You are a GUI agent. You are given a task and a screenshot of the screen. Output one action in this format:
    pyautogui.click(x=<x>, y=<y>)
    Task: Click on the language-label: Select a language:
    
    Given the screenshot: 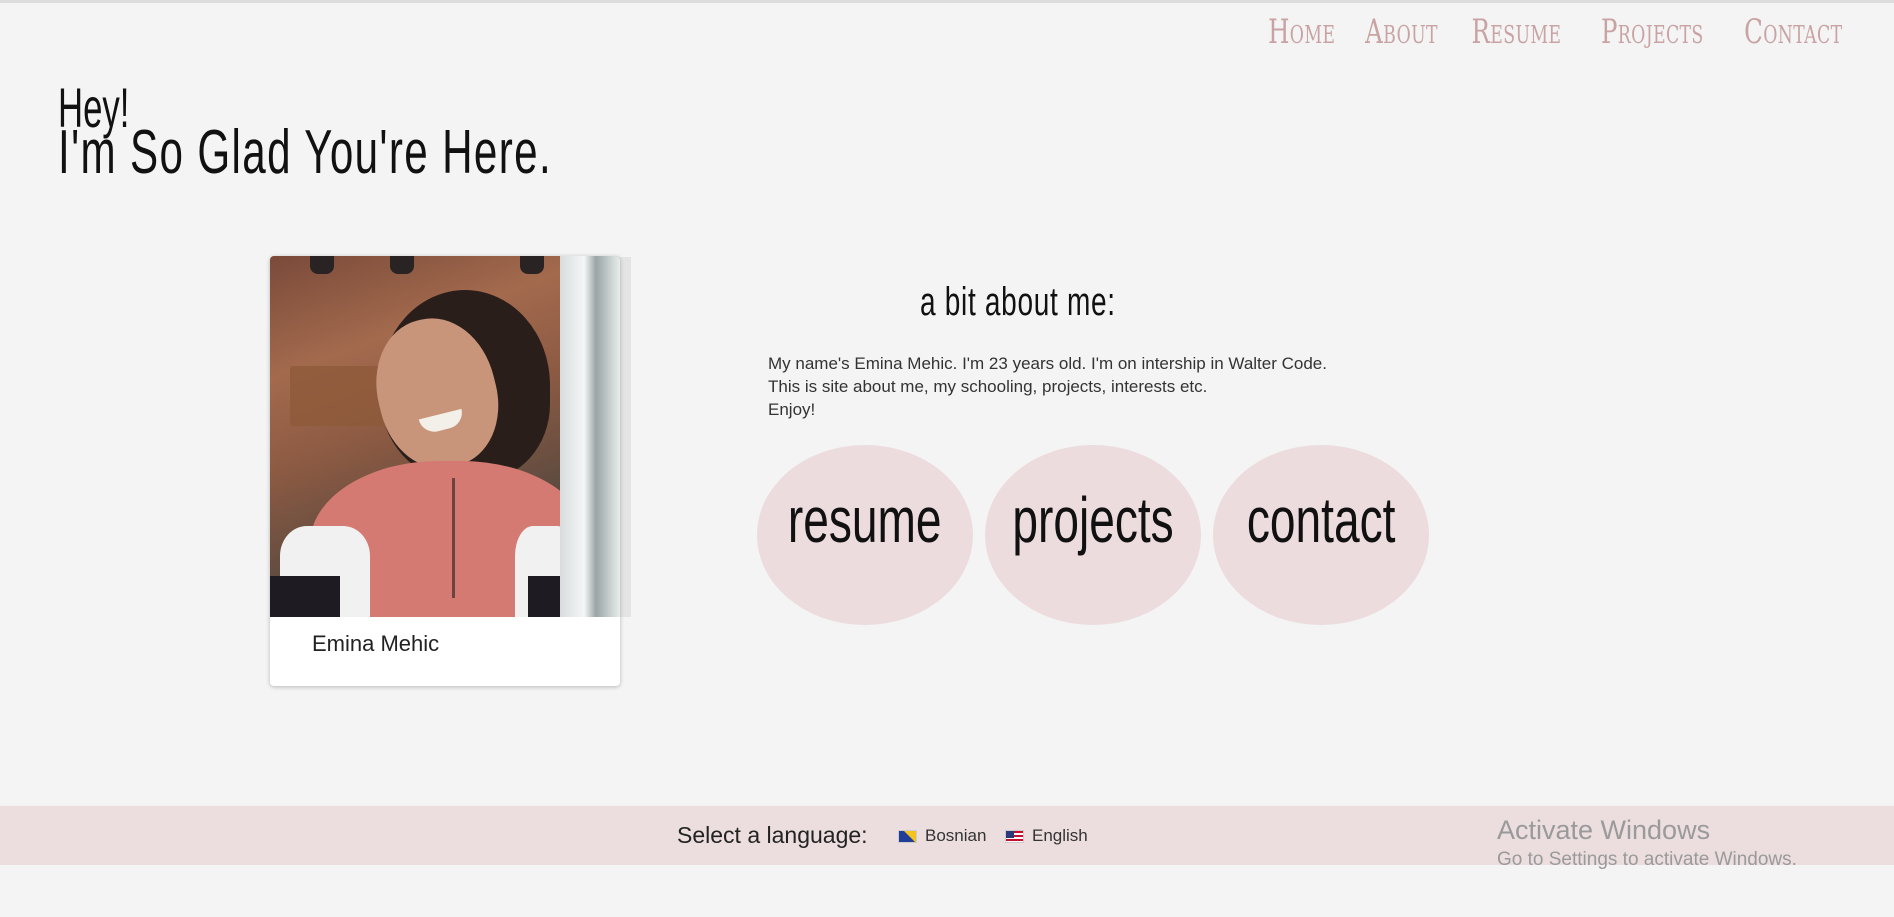 What is the action you would take?
    pyautogui.click(x=772, y=835)
    